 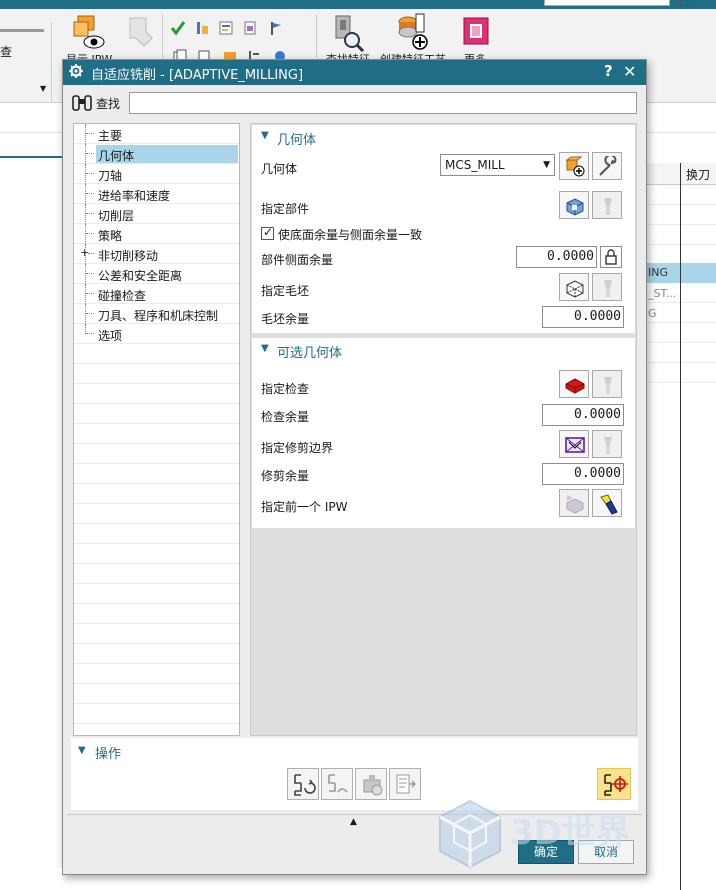 I want to click on tree-item-tolerance-clearance: 公差和安全距离, so click(x=156, y=274).